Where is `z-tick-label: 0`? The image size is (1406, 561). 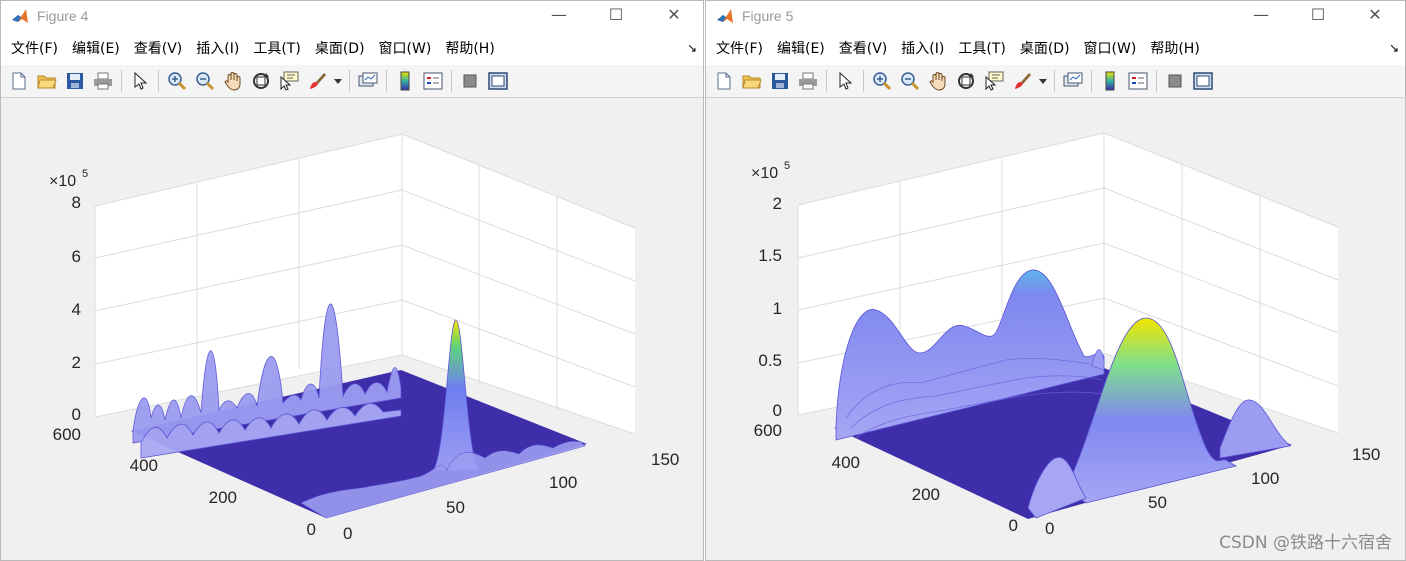
z-tick-label: 0 is located at coordinates (76, 414).